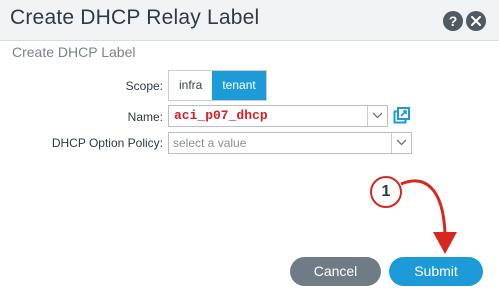 The height and width of the screenshot is (300, 499). What do you see at coordinates (436, 271) in the screenshot?
I see `submit-button: Submit` at bounding box center [436, 271].